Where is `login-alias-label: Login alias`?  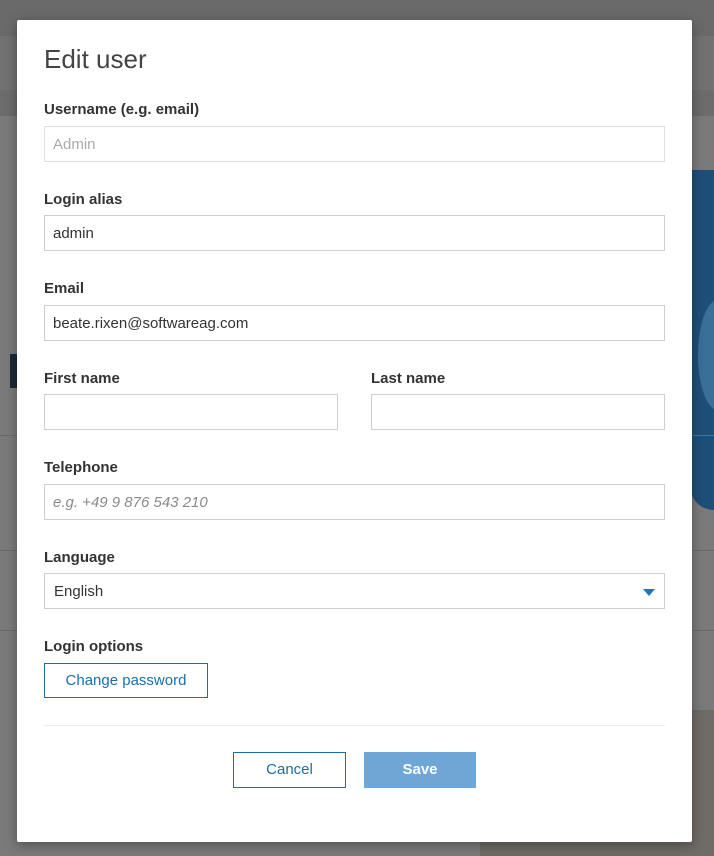
login-alias-label: Login alias is located at coordinates (83, 199).